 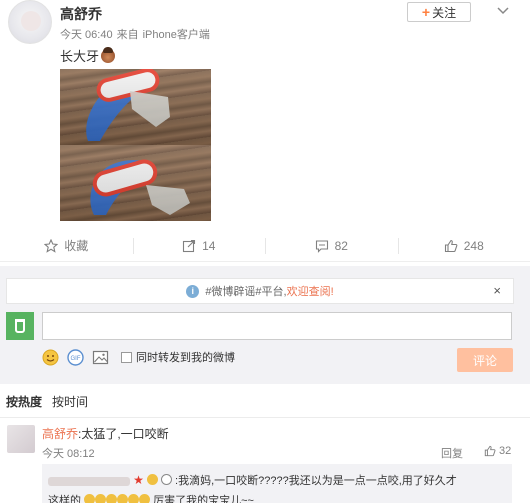 I want to click on like-button: 248, so click(x=463, y=245).